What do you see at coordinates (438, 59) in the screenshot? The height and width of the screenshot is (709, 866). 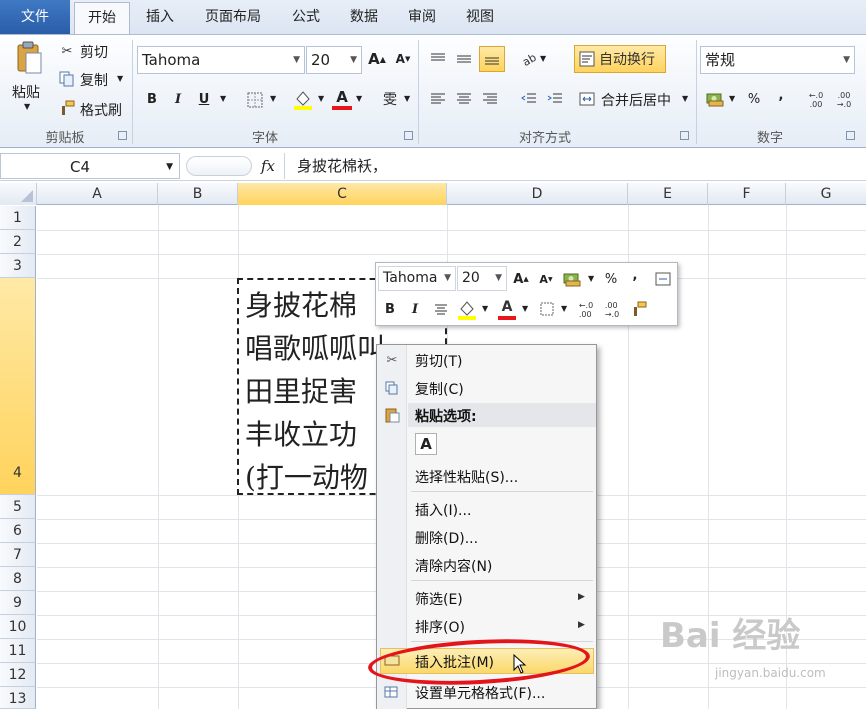 I see `align-top-icon` at bounding box center [438, 59].